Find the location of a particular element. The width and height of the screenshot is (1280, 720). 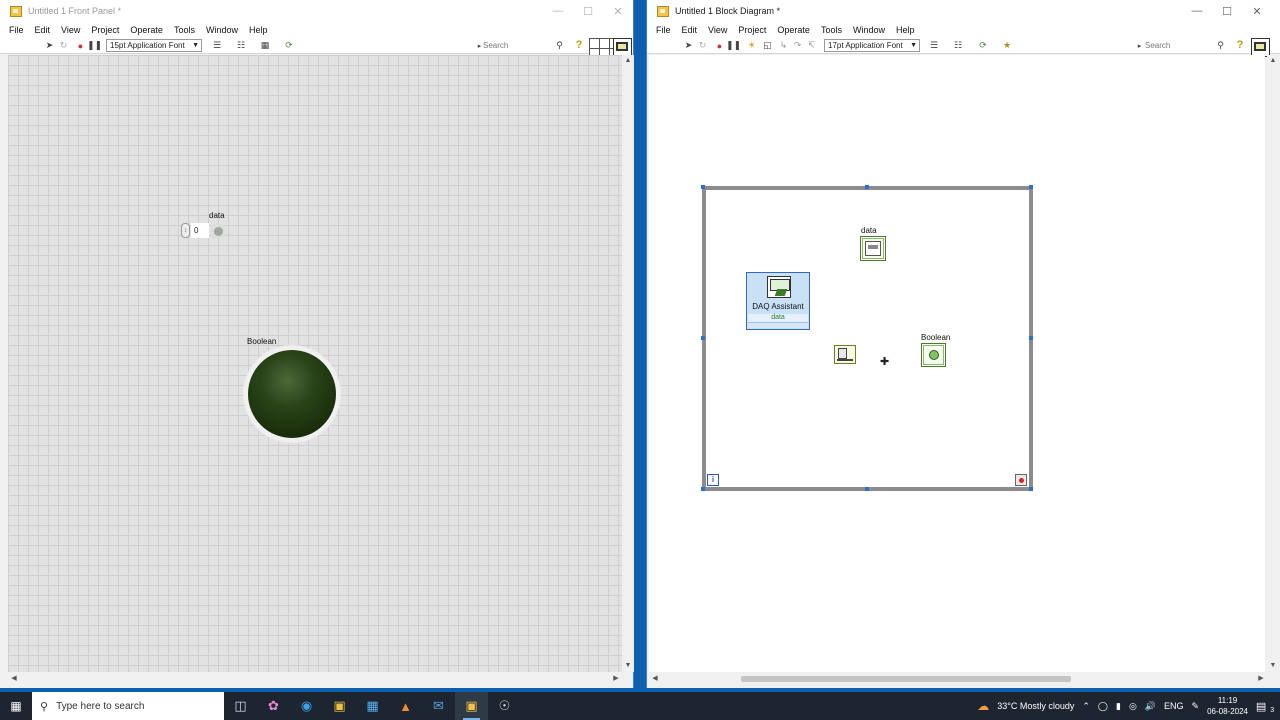

block-diagram-titlebar: Untitled 1 Block Diagram * — ☐ ✕ is located at coordinates (963, 11).